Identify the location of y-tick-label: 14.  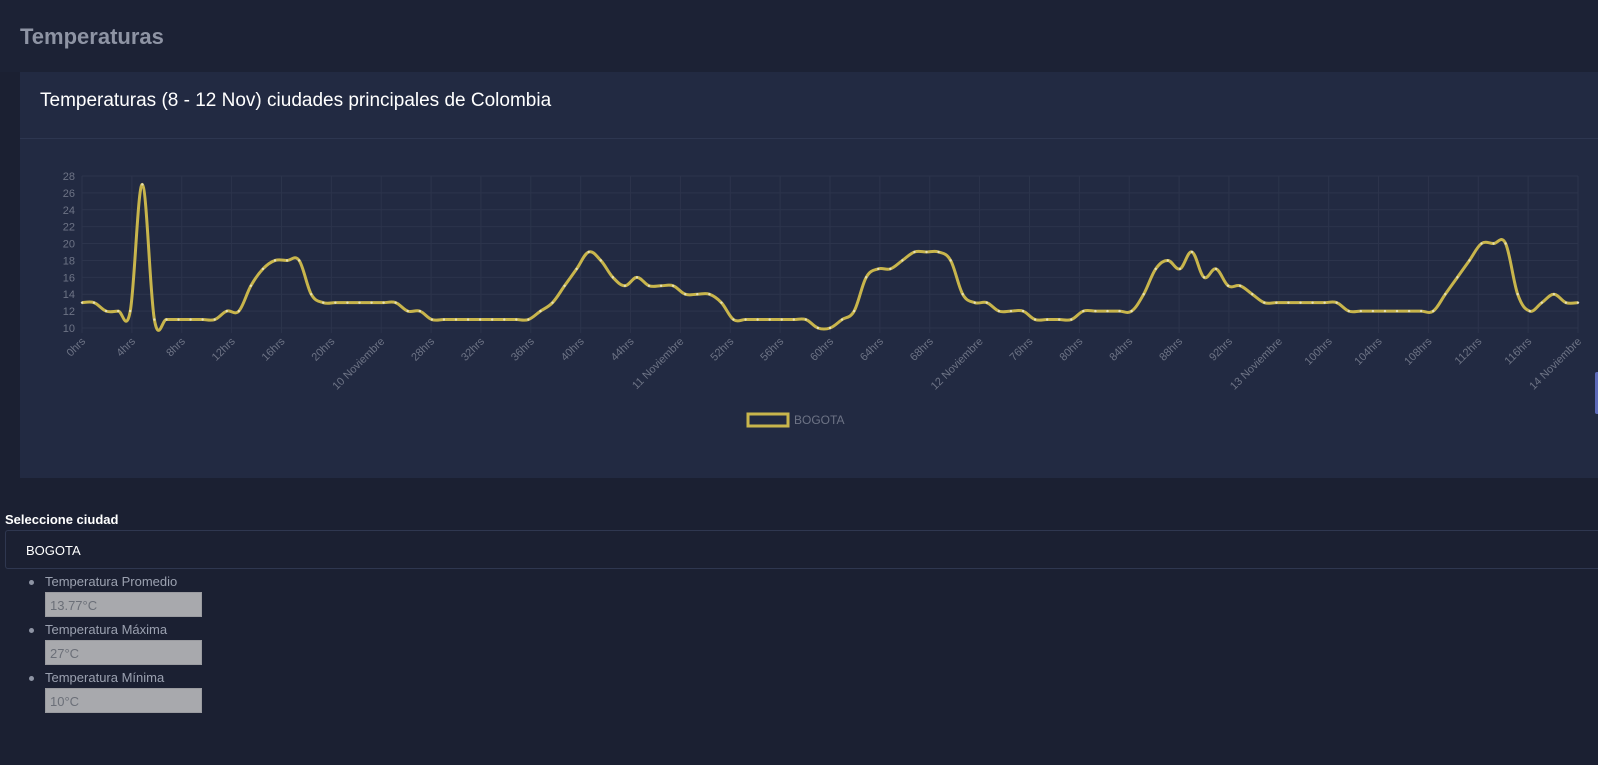
(69, 295).